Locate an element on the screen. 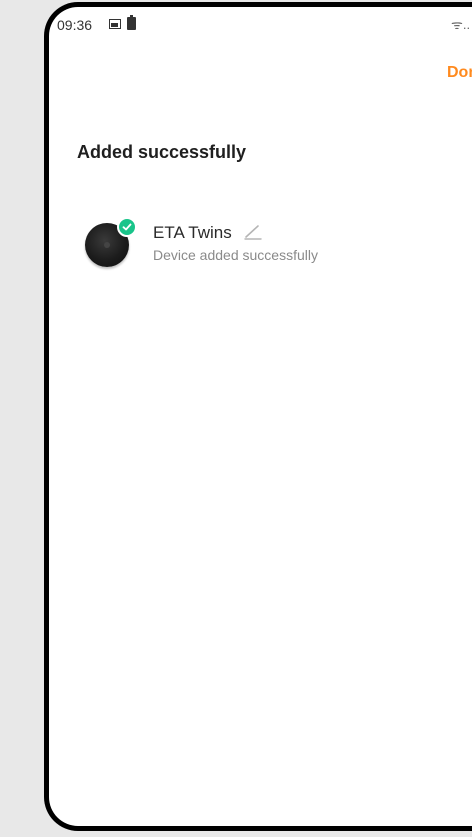 This screenshot has height=837, width=472. status-bar: 09:36 ᯤ.. is located at coordinates (260, 21).